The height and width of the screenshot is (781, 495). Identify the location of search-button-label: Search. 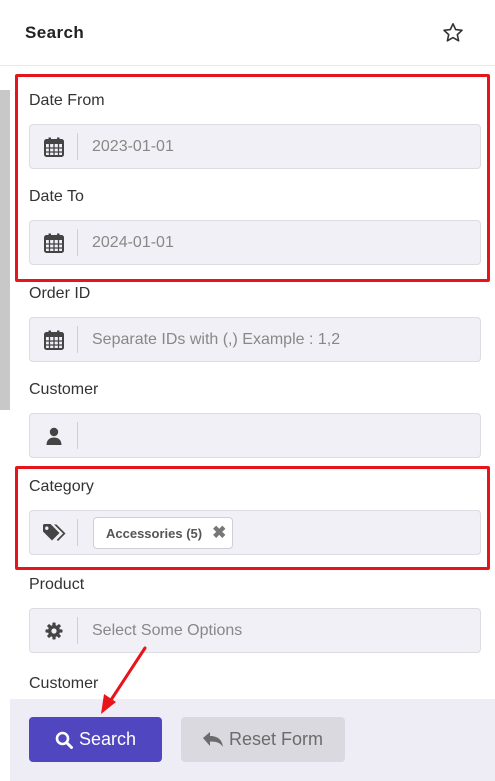
(107, 739).